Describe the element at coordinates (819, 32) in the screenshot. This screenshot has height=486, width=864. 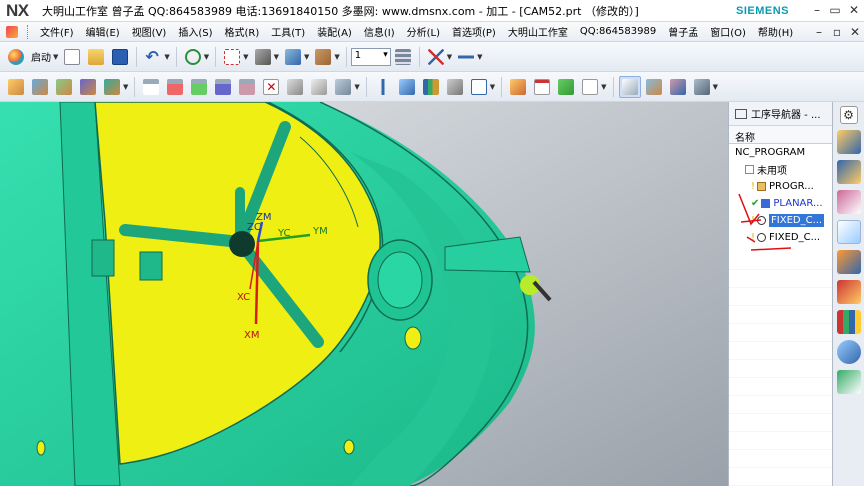
I see `doc-minimize-button: –` at that location.